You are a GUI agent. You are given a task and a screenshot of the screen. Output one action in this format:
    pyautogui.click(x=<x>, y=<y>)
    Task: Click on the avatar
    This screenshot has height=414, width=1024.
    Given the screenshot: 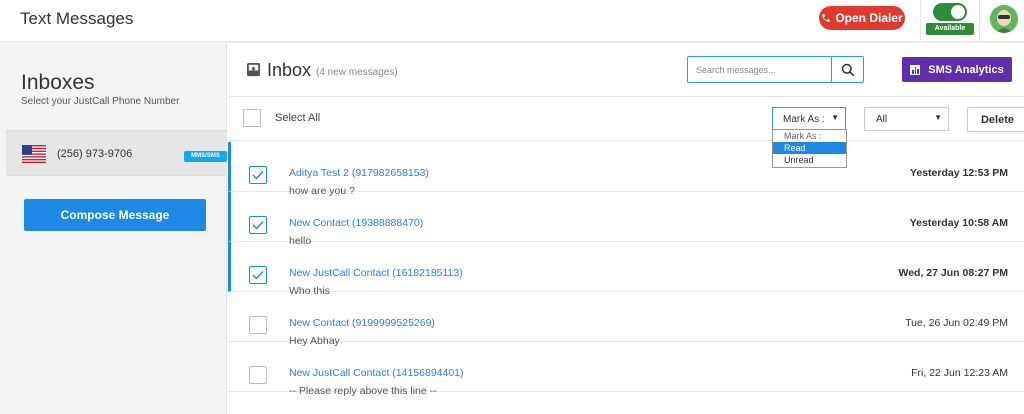 What is the action you would take?
    pyautogui.click(x=1004, y=19)
    